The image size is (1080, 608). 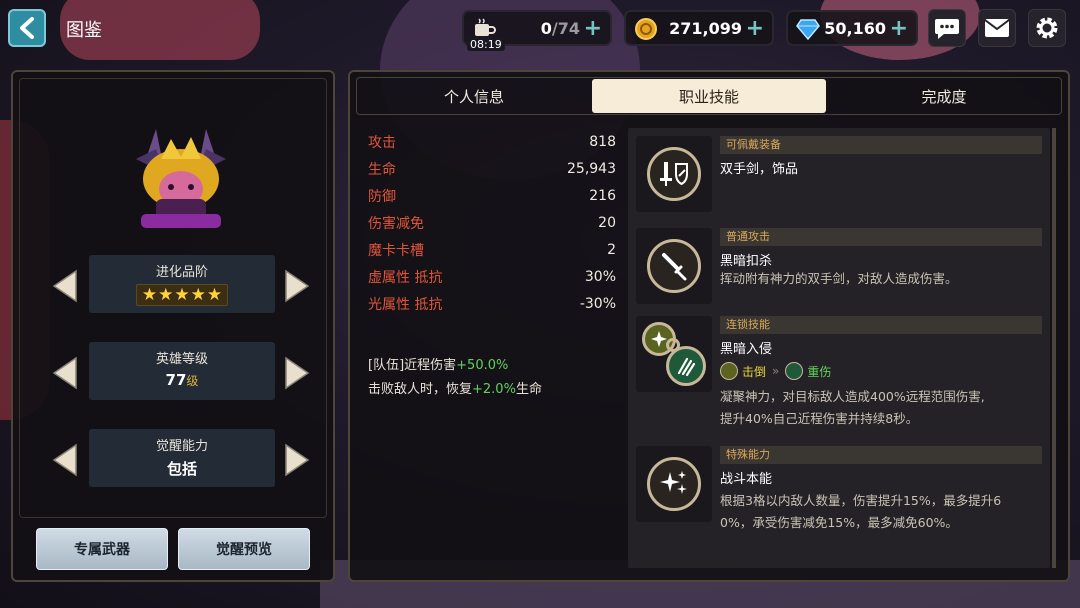 I want to click on add-gold-button: +, so click(x=755, y=29).